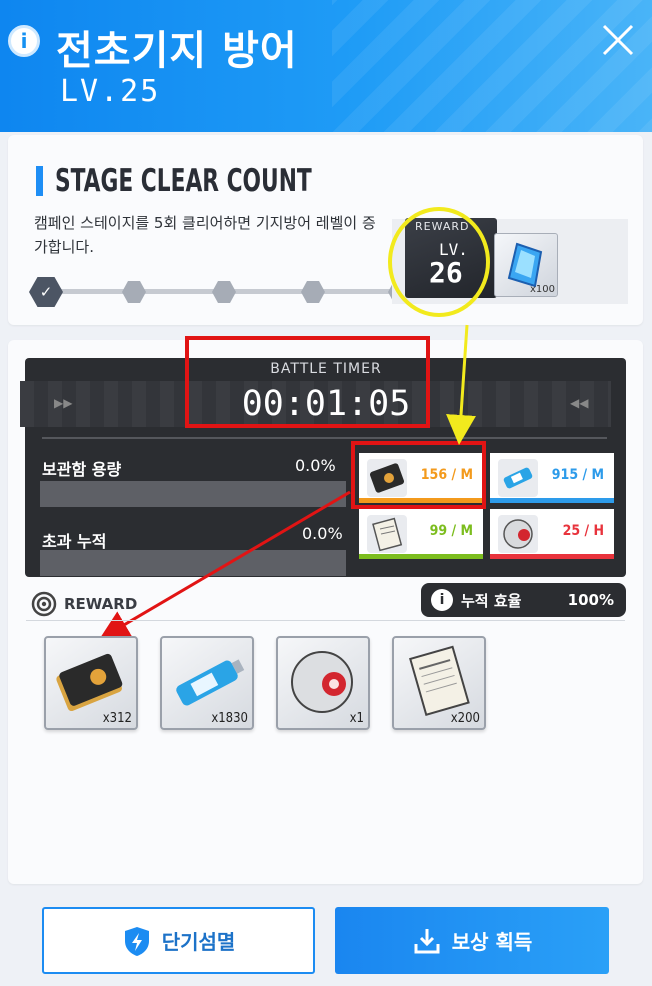  What do you see at coordinates (117, 718) in the screenshot?
I see `item-count: x312` at bounding box center [117, 718].